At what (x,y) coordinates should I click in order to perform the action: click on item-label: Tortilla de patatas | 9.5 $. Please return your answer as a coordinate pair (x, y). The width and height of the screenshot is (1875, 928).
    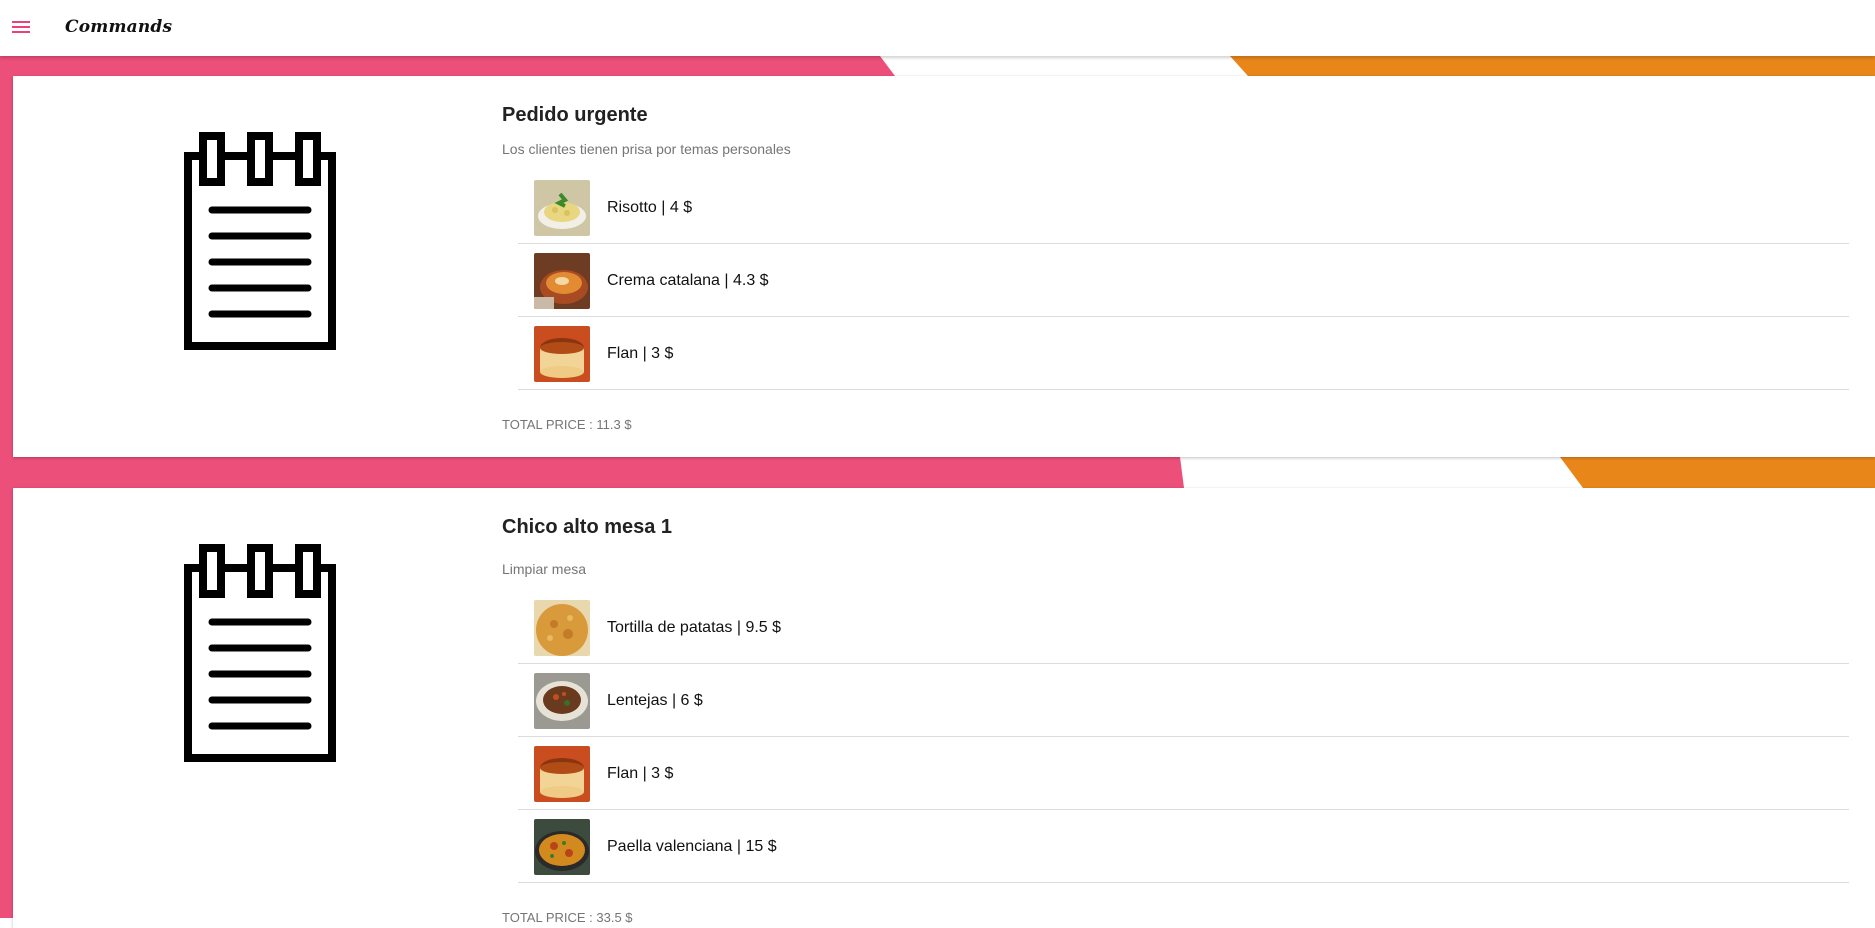
    Looking at the image, I should click on (694, 627).